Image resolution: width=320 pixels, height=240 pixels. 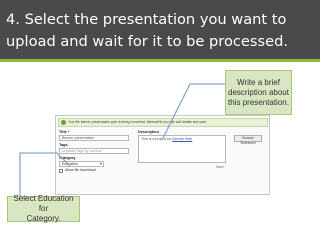 I want to click on tags-input: separate tags by comma, so click(x=94, y=151).